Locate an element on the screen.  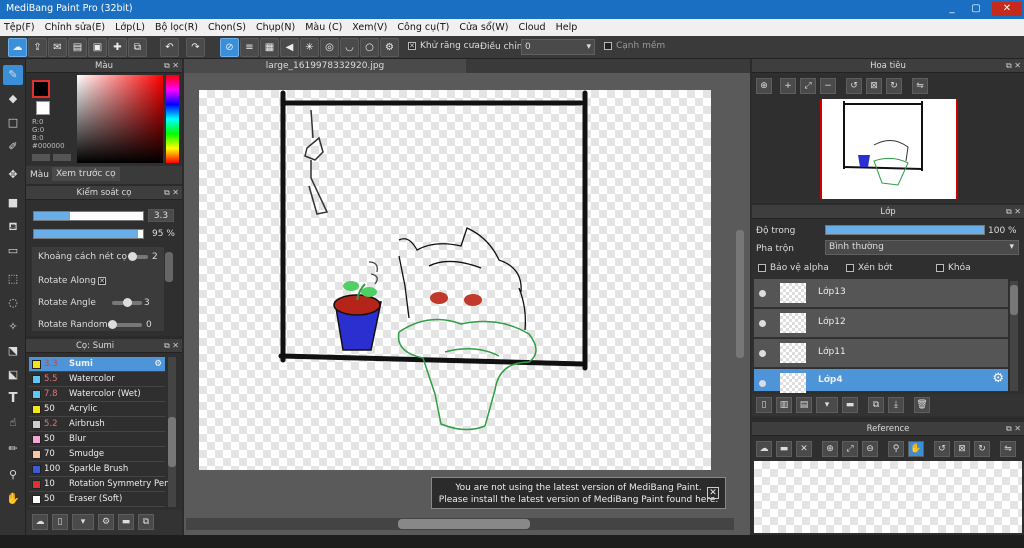
reference-fit-icon: ⤢ is located at coordinates (850, 449).